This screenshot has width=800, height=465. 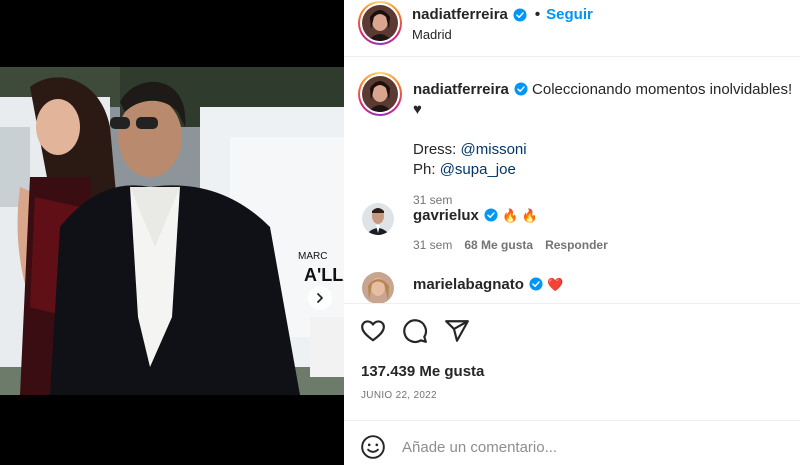 What do you see at coordinates (435, 149) in the screenshot?
I see `caption-dress-label: Dress:` at bounding box center [435, 149].